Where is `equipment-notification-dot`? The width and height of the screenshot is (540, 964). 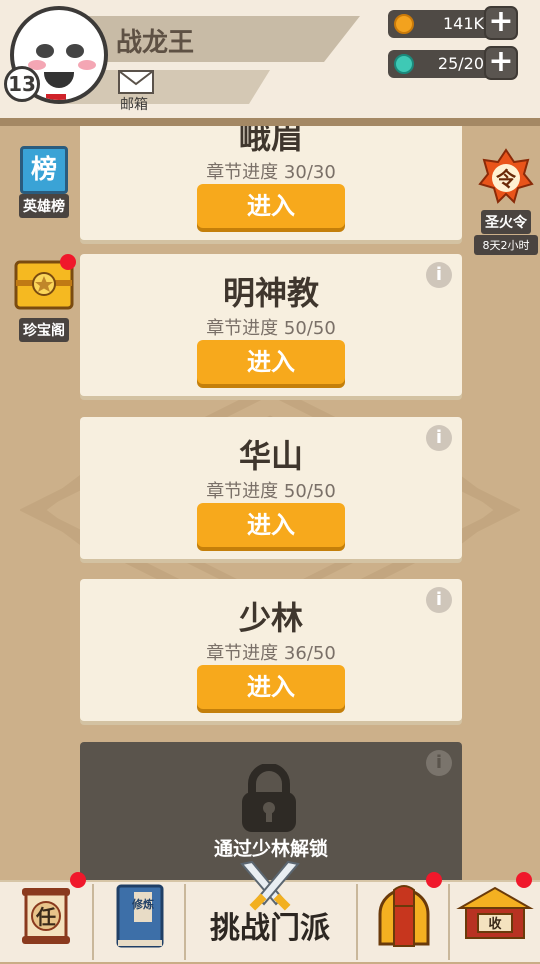 equipment-notification-dot is located at coordinates (434, 880).